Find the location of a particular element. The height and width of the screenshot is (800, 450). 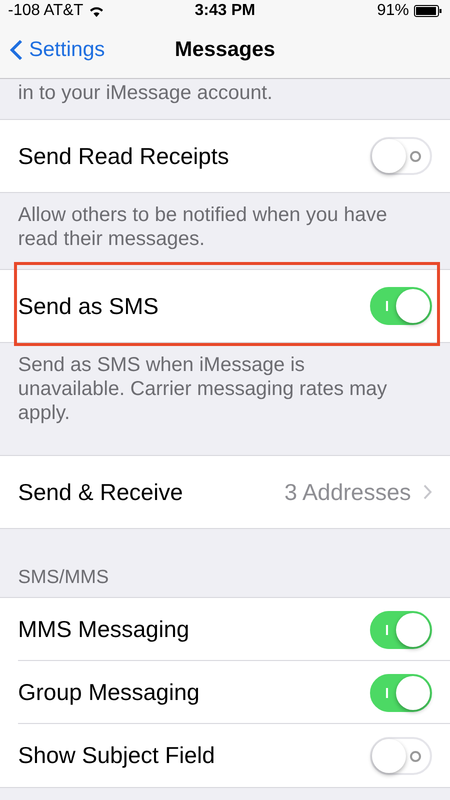

setting-label: Send Read Receipts is located at coordinates (124, 156).